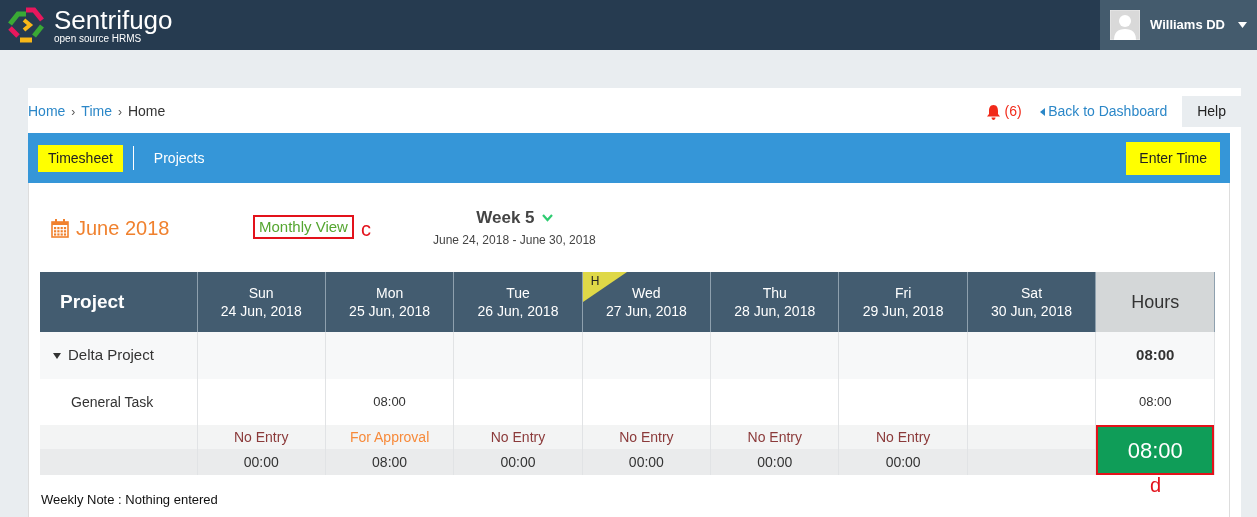  Describe the element at coordinates (505, 218) in the screenshot. I see `week-label: Week 5` at that location.